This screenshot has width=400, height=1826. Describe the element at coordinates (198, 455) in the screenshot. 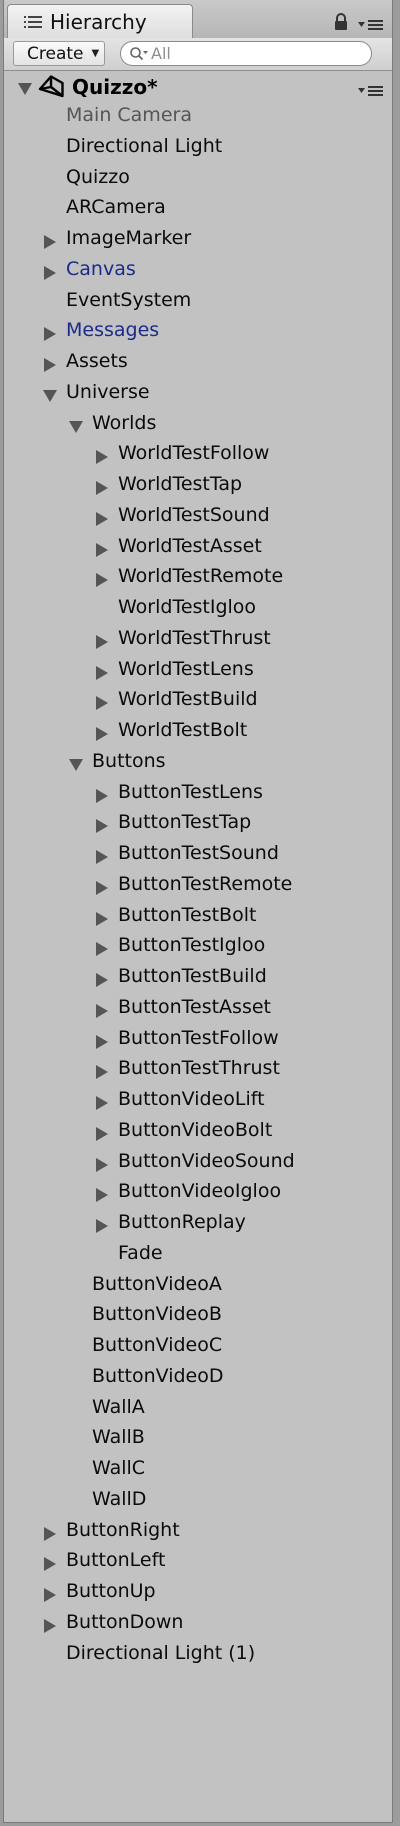

I see `hierarchy-item: WorldTestFollow` at that location.